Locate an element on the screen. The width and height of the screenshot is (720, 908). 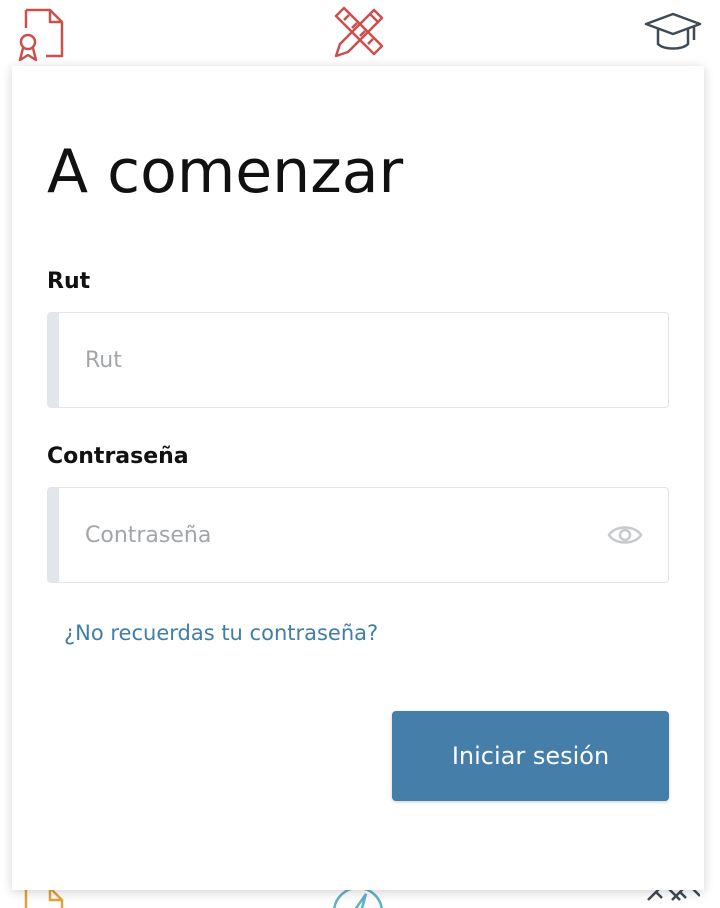
certificate-icon is located at coordinates (41, 35).